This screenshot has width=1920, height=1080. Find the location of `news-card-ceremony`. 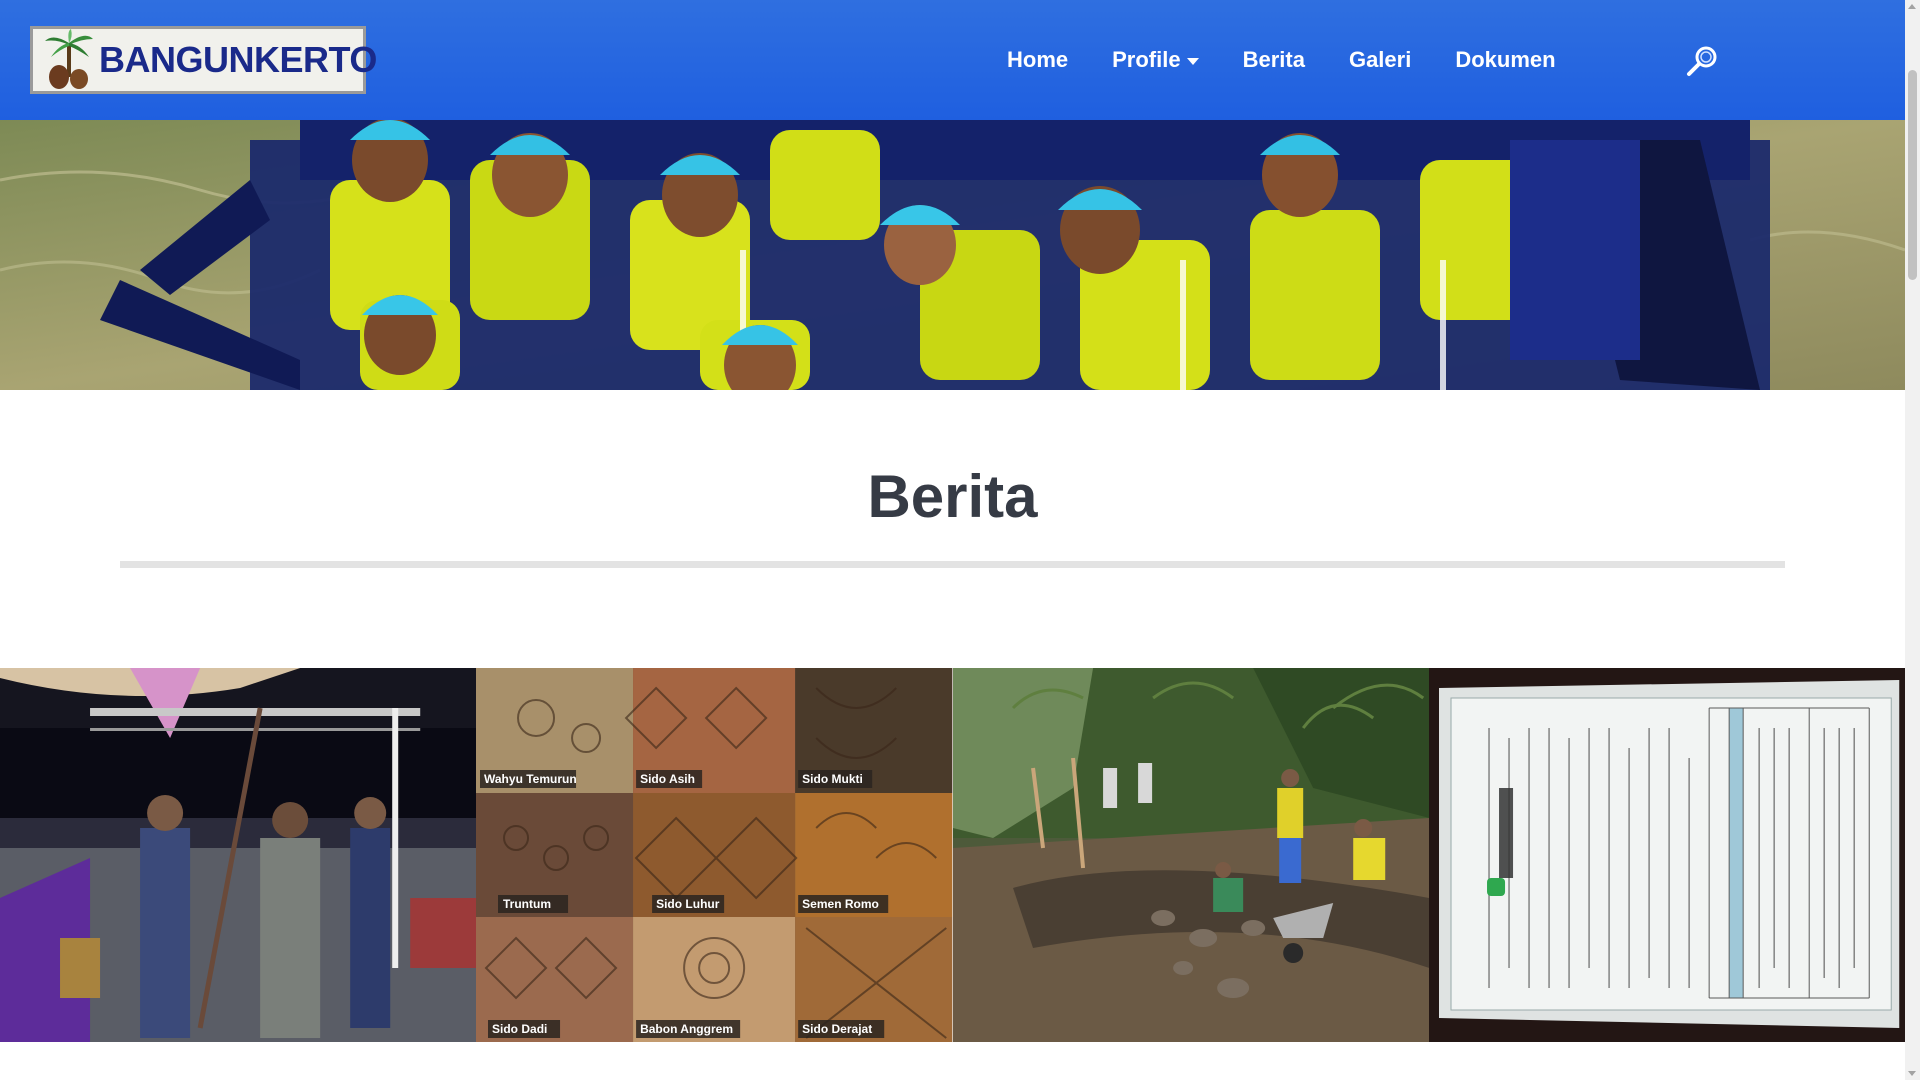

news-card-ceremony is located at coordinates (238, 855).